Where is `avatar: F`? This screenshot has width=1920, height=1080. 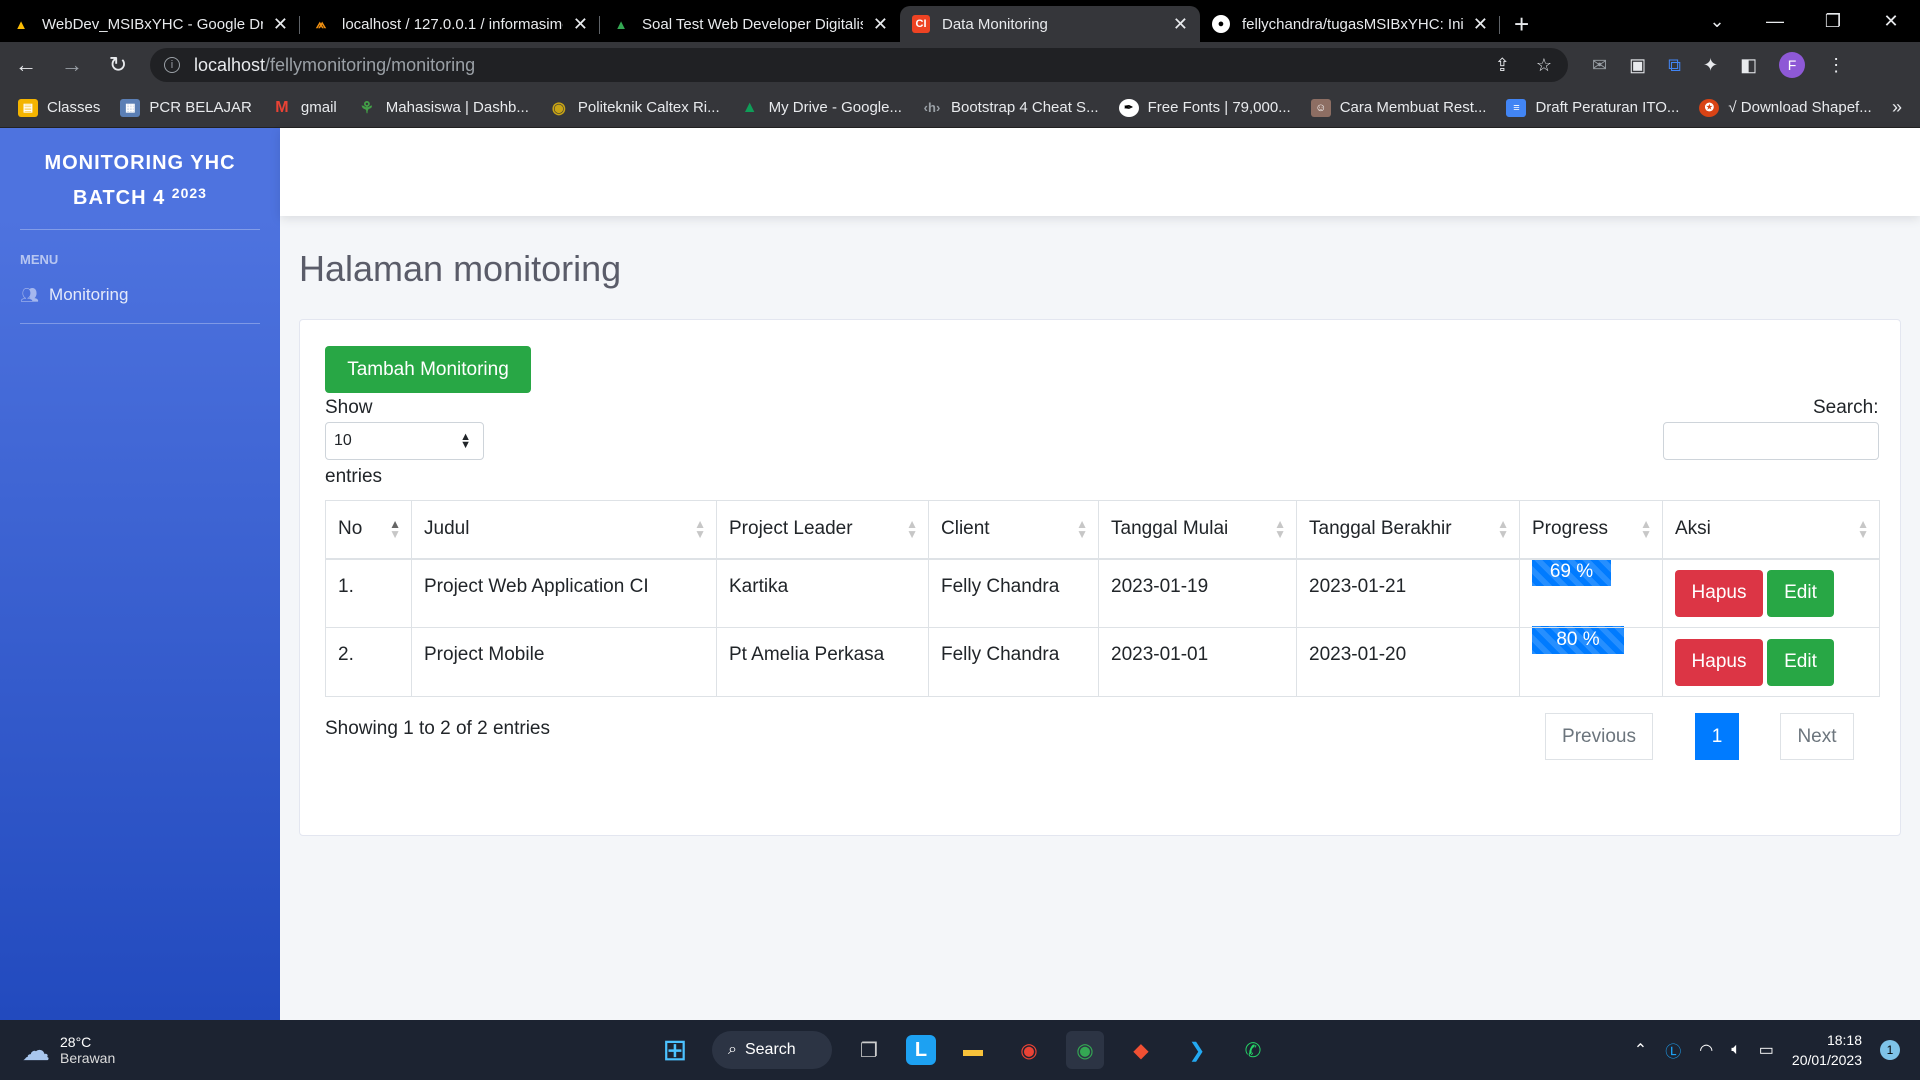
avatar: F is located at coordinates (1792, 65).